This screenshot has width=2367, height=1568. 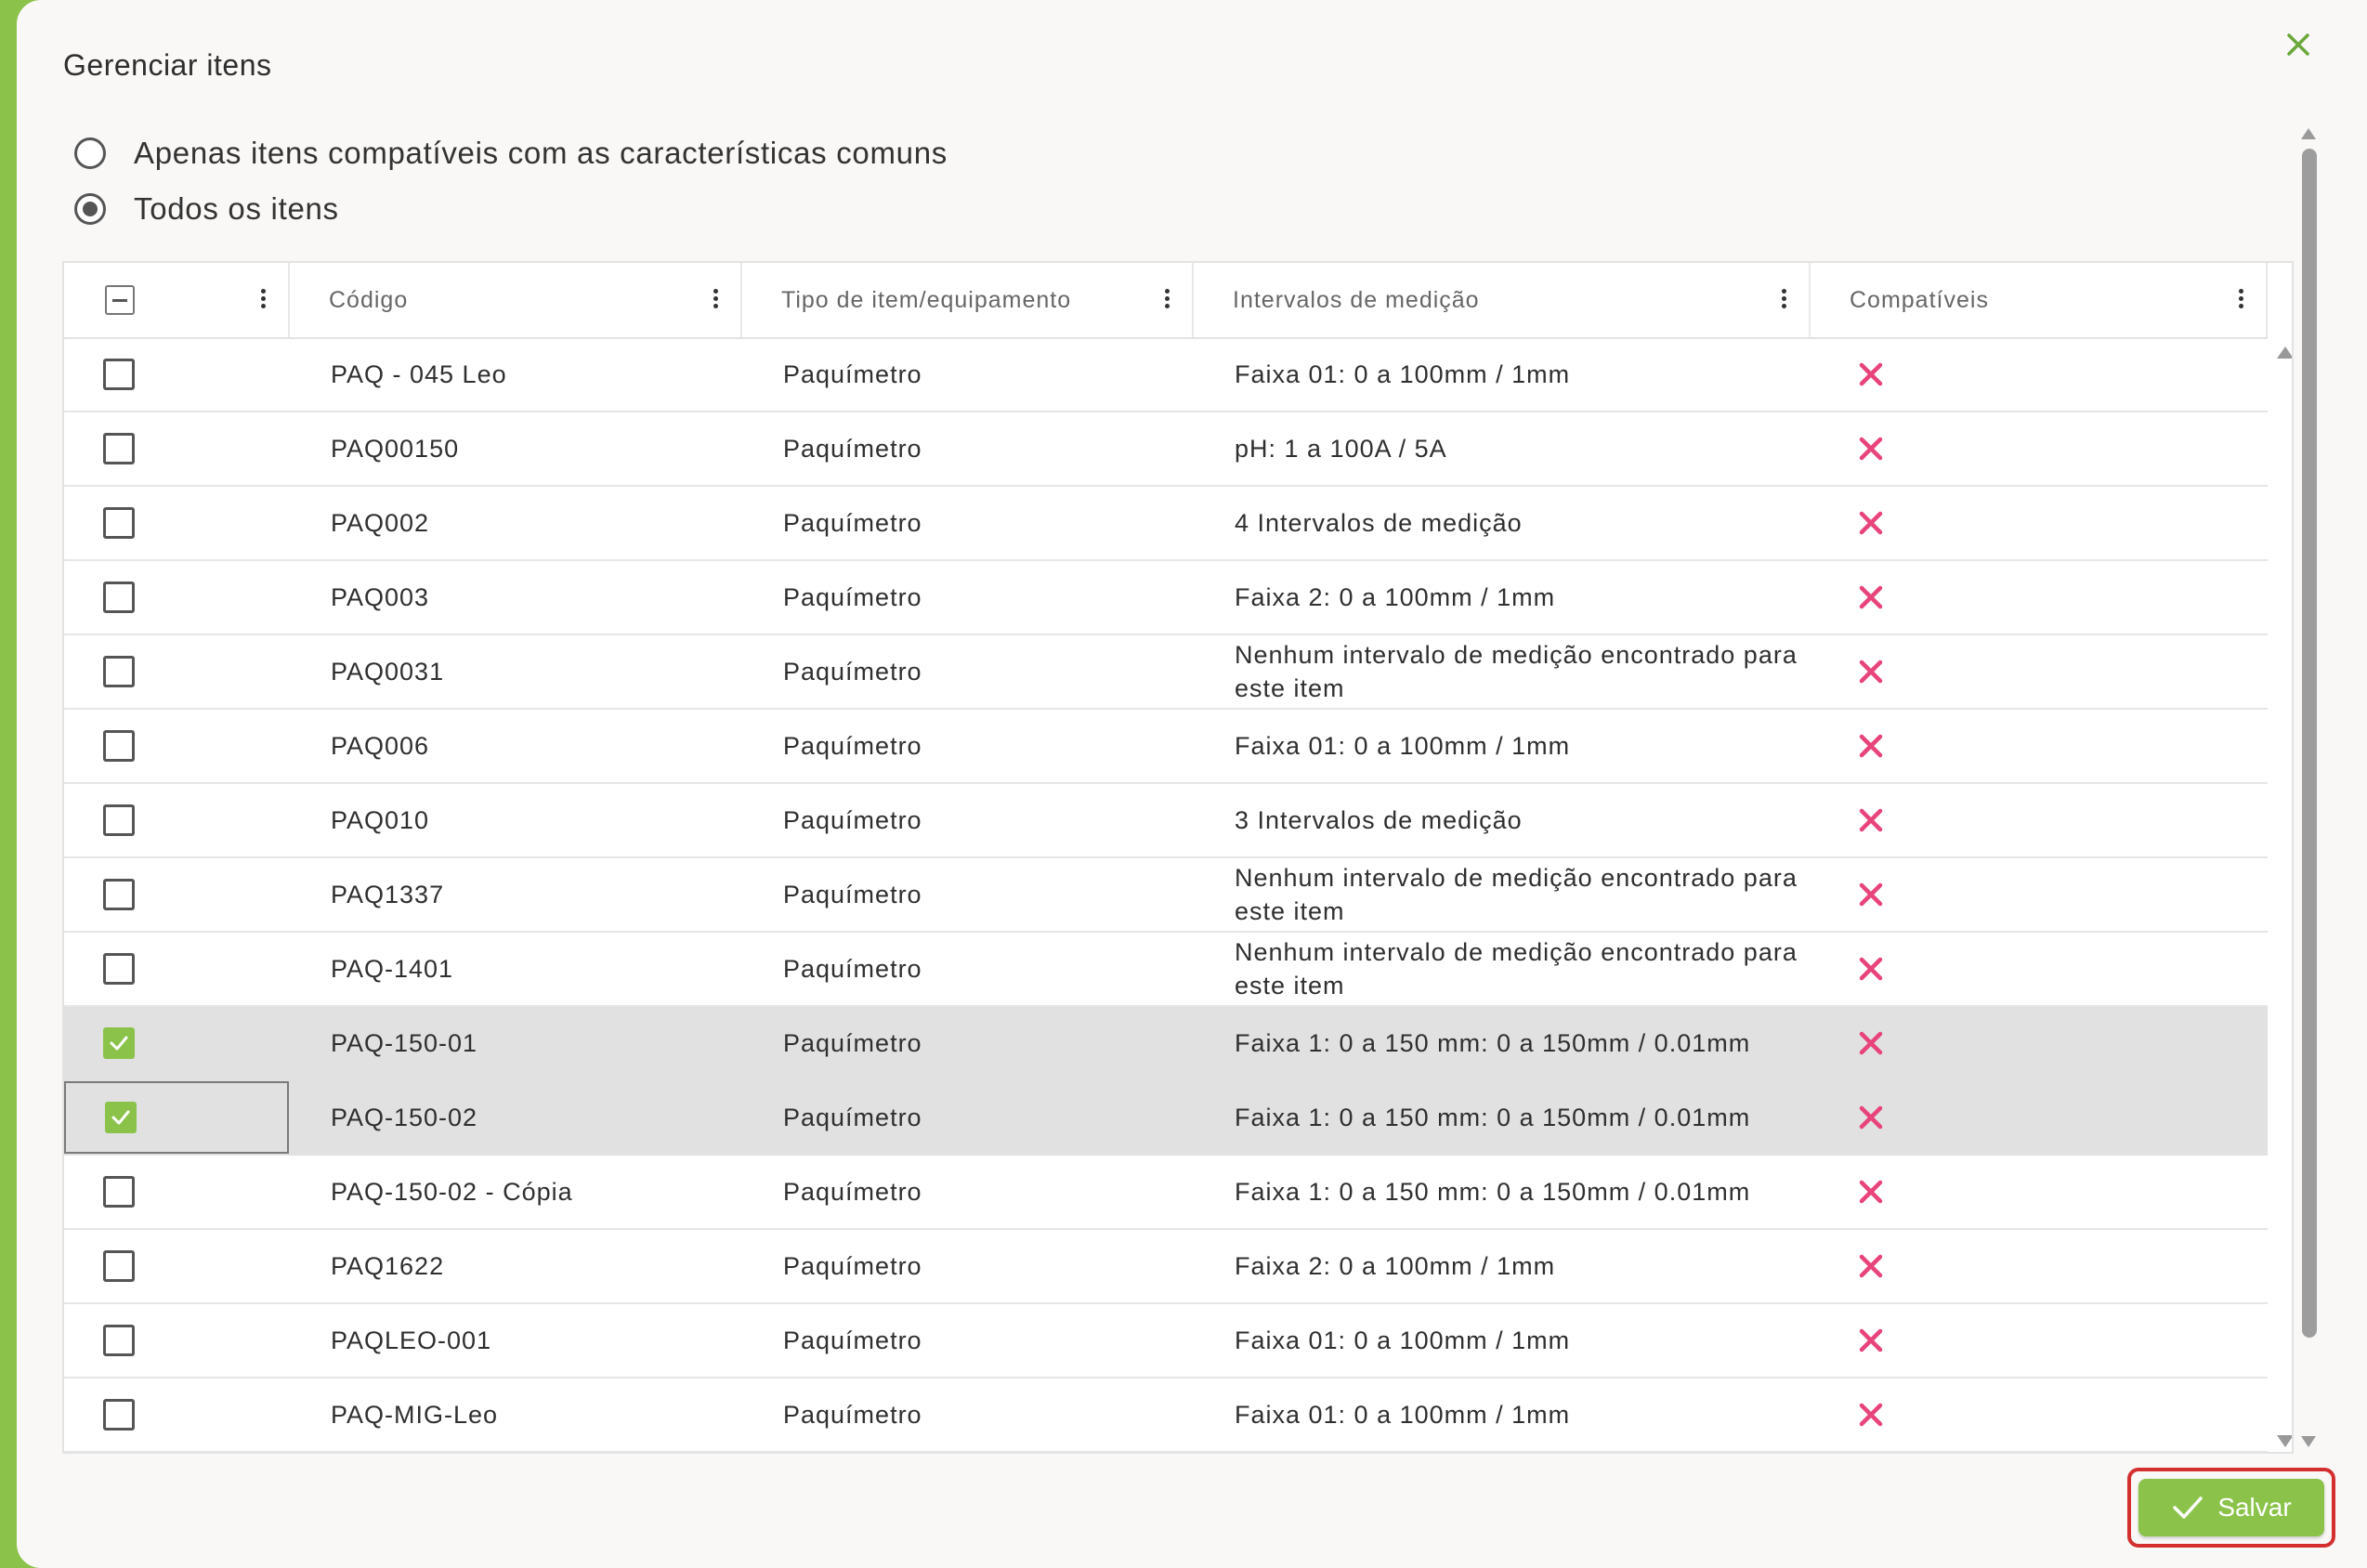 I want to click on item-code: PAQ003, so click(x=380, y=597).